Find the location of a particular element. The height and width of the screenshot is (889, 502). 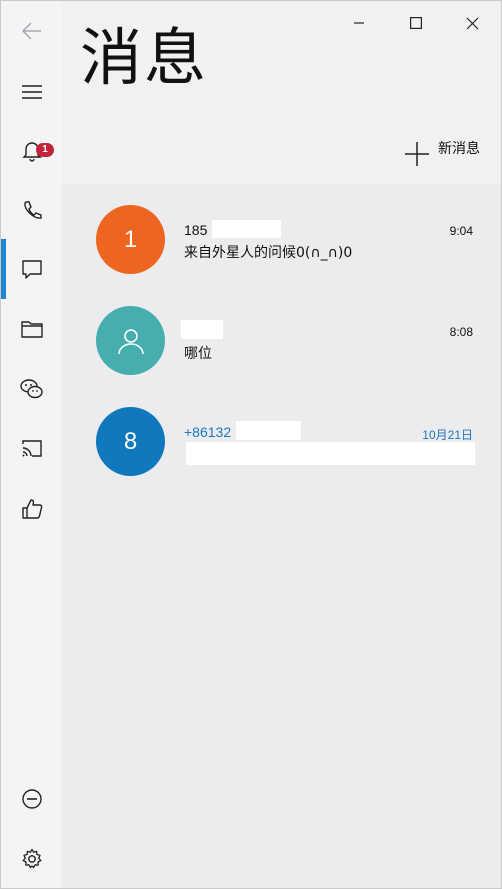

nav-rail: 1 is located at coordinates (31, 444).